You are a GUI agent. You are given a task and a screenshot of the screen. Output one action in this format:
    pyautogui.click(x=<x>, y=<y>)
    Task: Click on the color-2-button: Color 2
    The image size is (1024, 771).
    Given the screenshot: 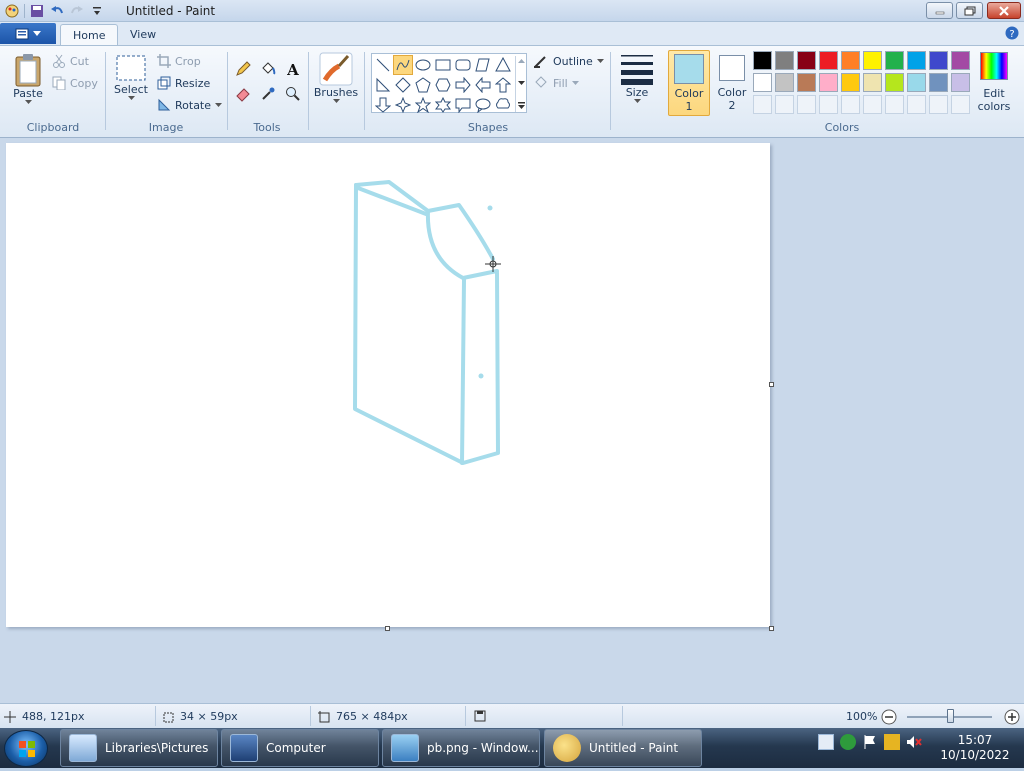 What is the action you would take?
    pyautogui.click(x=732, y=83)
    